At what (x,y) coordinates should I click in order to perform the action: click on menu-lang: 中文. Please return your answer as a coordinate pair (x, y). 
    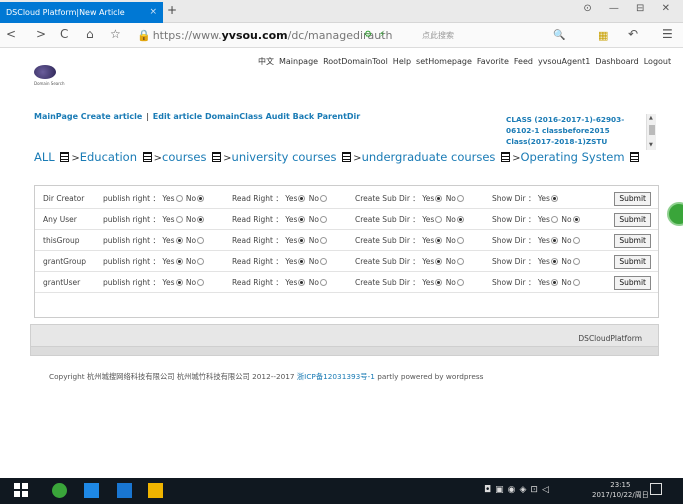
    Looking at the image, I should click on (266, 61).